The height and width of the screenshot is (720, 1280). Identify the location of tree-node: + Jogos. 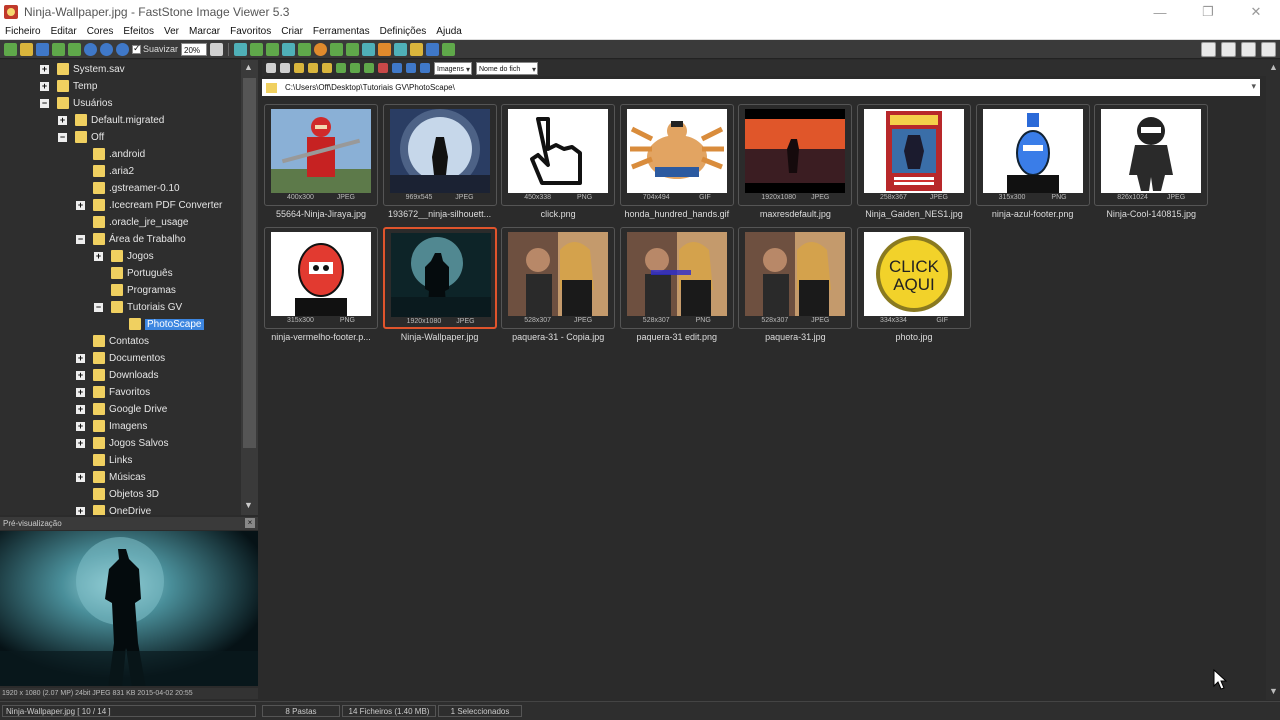
(124, 256).